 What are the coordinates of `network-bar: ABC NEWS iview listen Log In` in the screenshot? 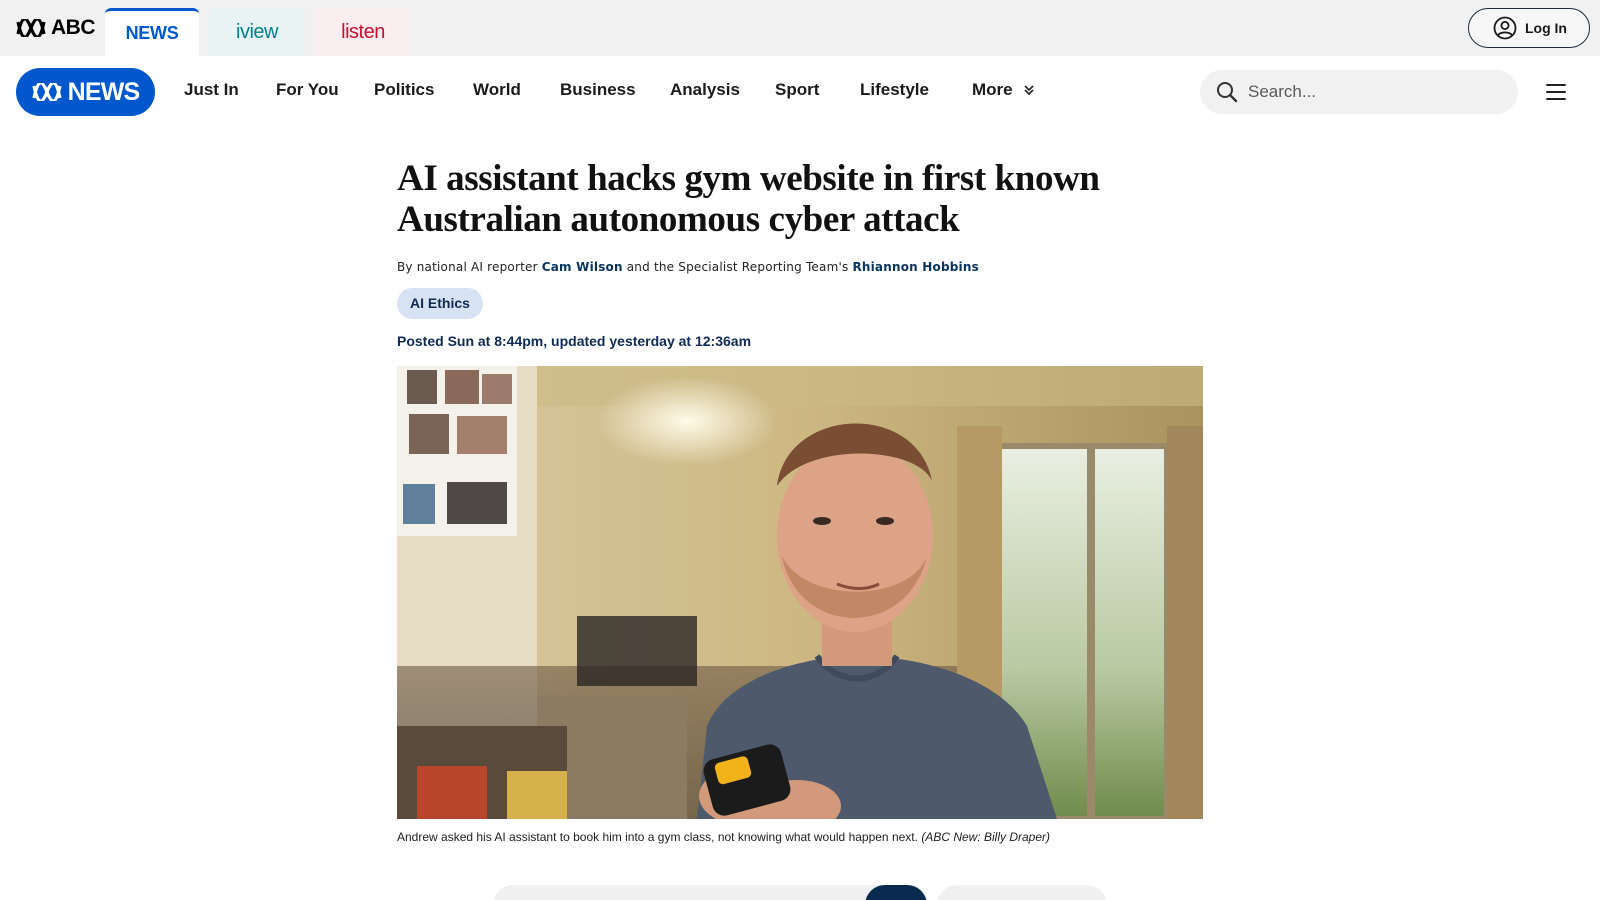 It's located at (800, 28).